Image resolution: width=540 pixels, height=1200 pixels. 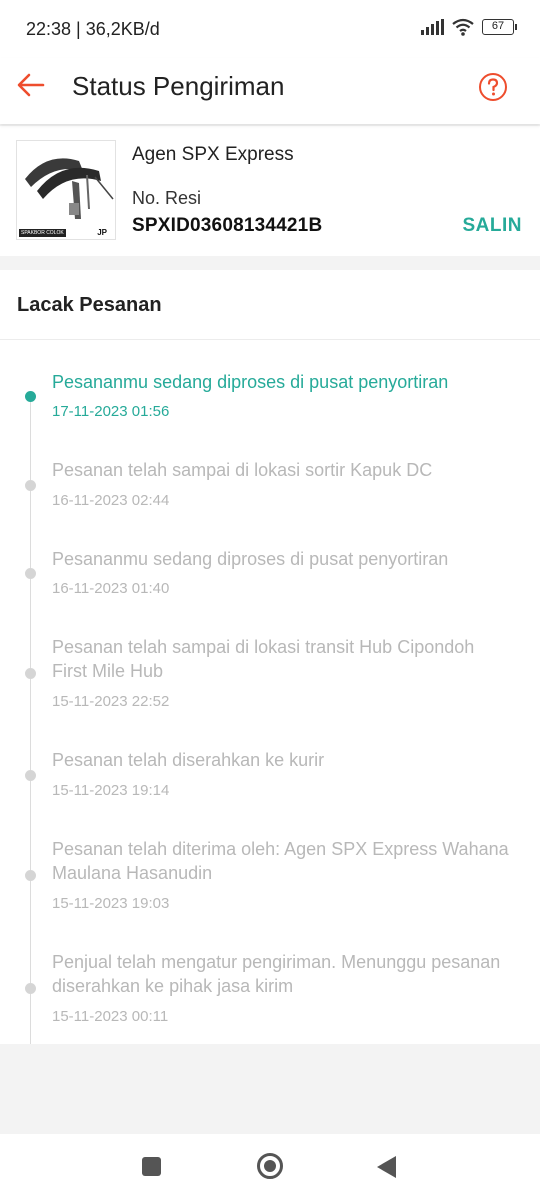 I want to click on tracking-header: Lacak Pesanan, so click(x=270, y=305).